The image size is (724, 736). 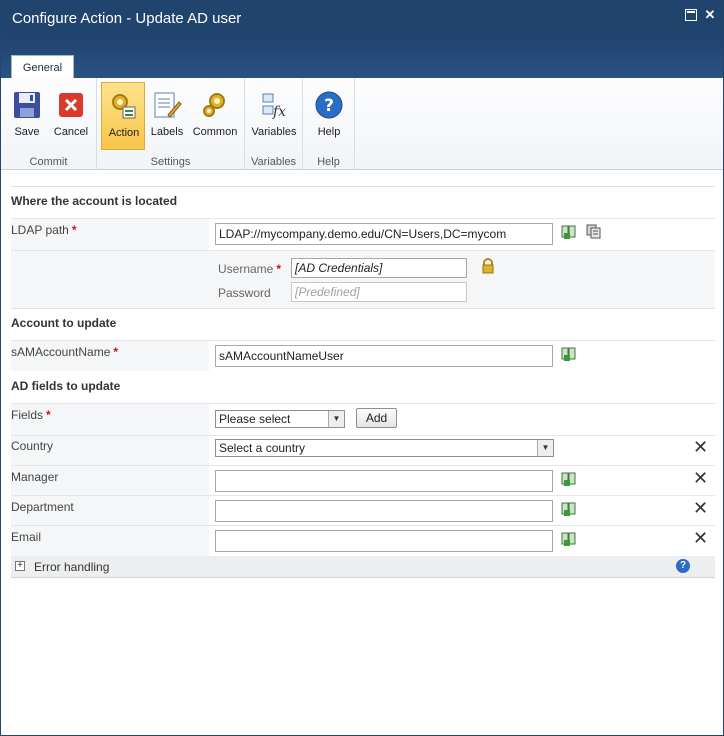 What do you see at coordinates (48, 162) in the screenshot?
I see `group-label-commit: Commit` at bounding box center [48, 162].